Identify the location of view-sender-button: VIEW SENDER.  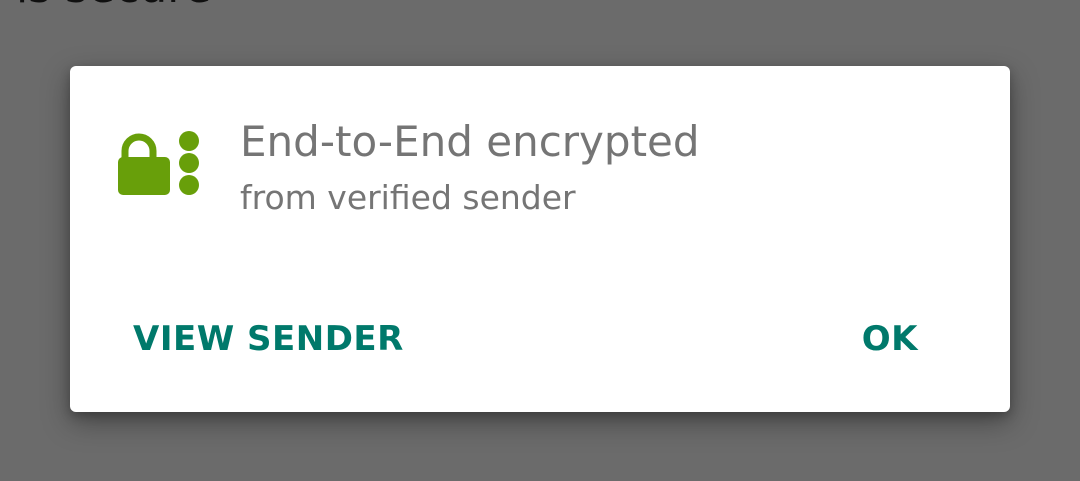
(268, 339).